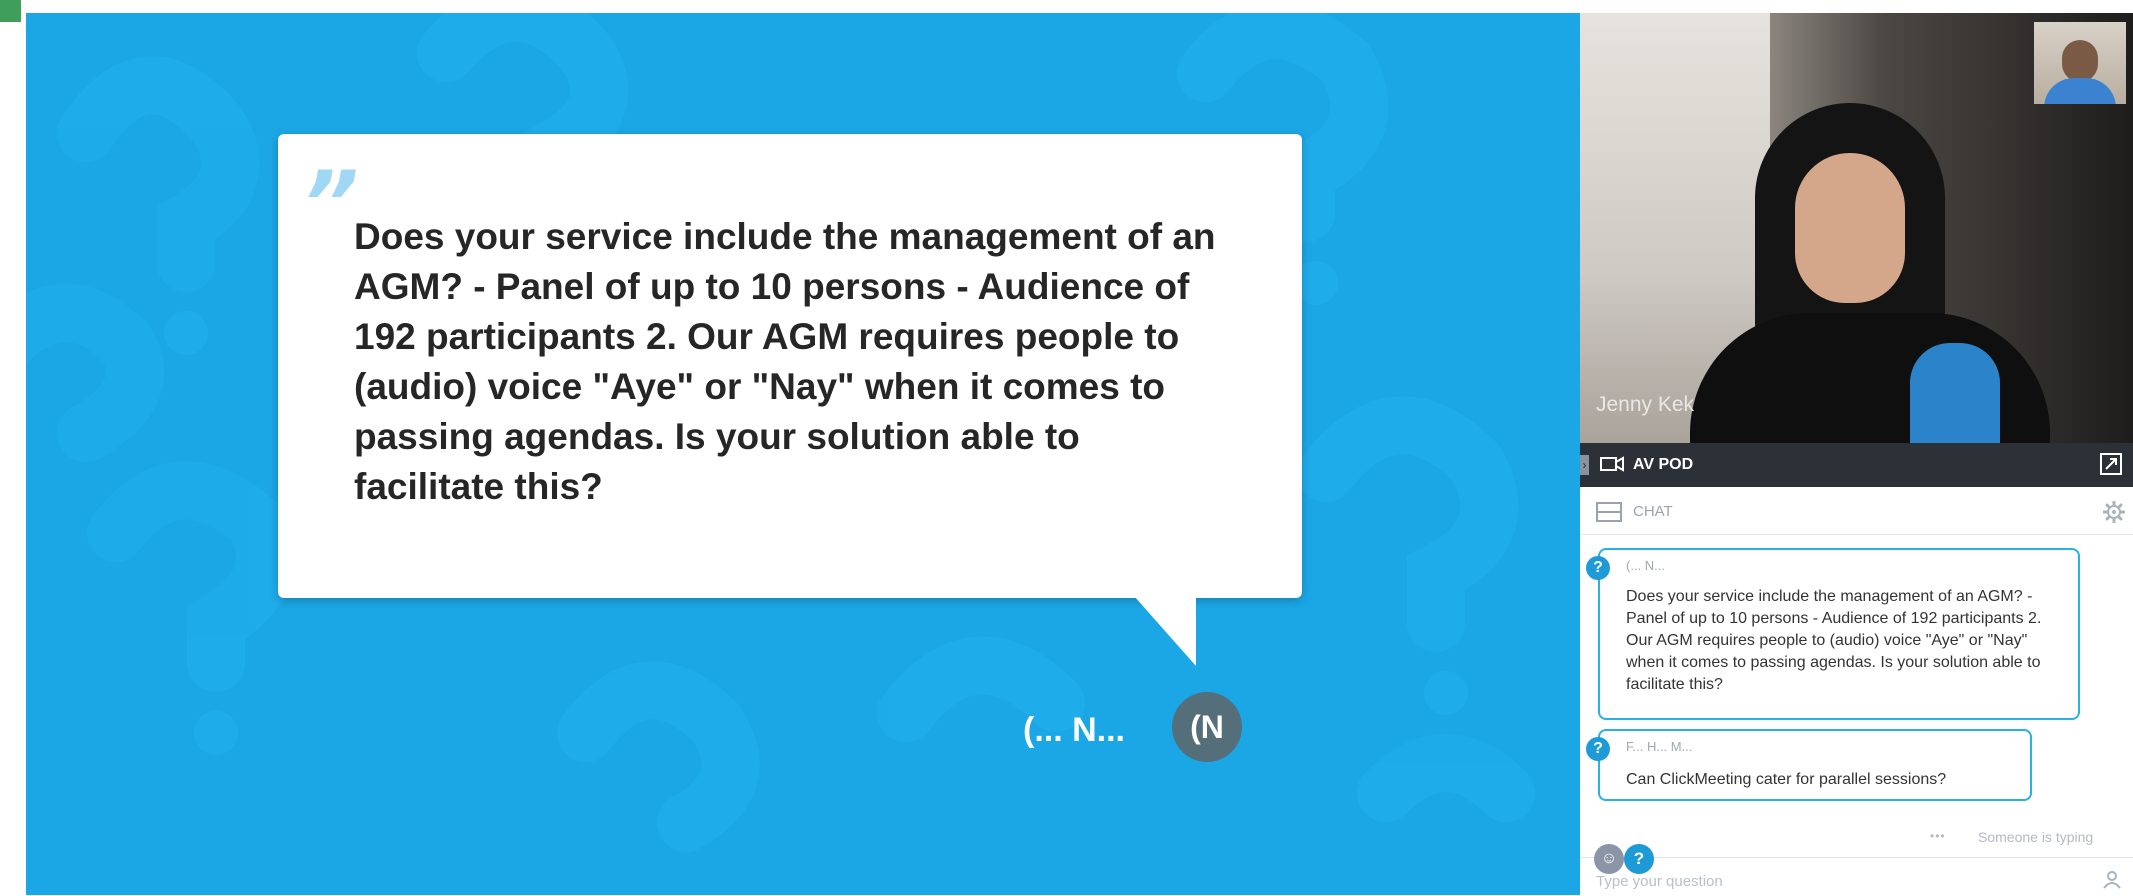 Image resolution: width=2133 pixels, height=896 pixels. Describe the element at coordinates (1663, 464) in the screenshot. I see `av-pod-label: AV POD` at that location.